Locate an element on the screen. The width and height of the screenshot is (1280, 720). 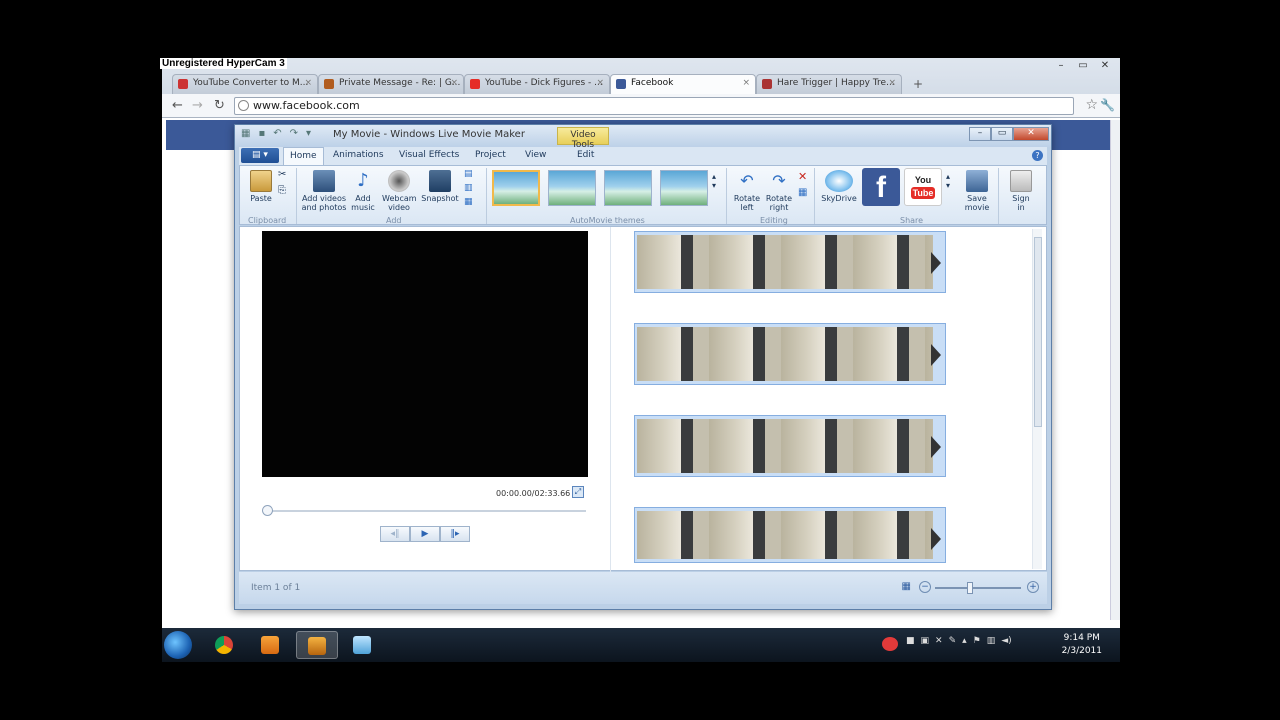
share-more-icon: ▴ ▾ is located at coordinates (948, 181).